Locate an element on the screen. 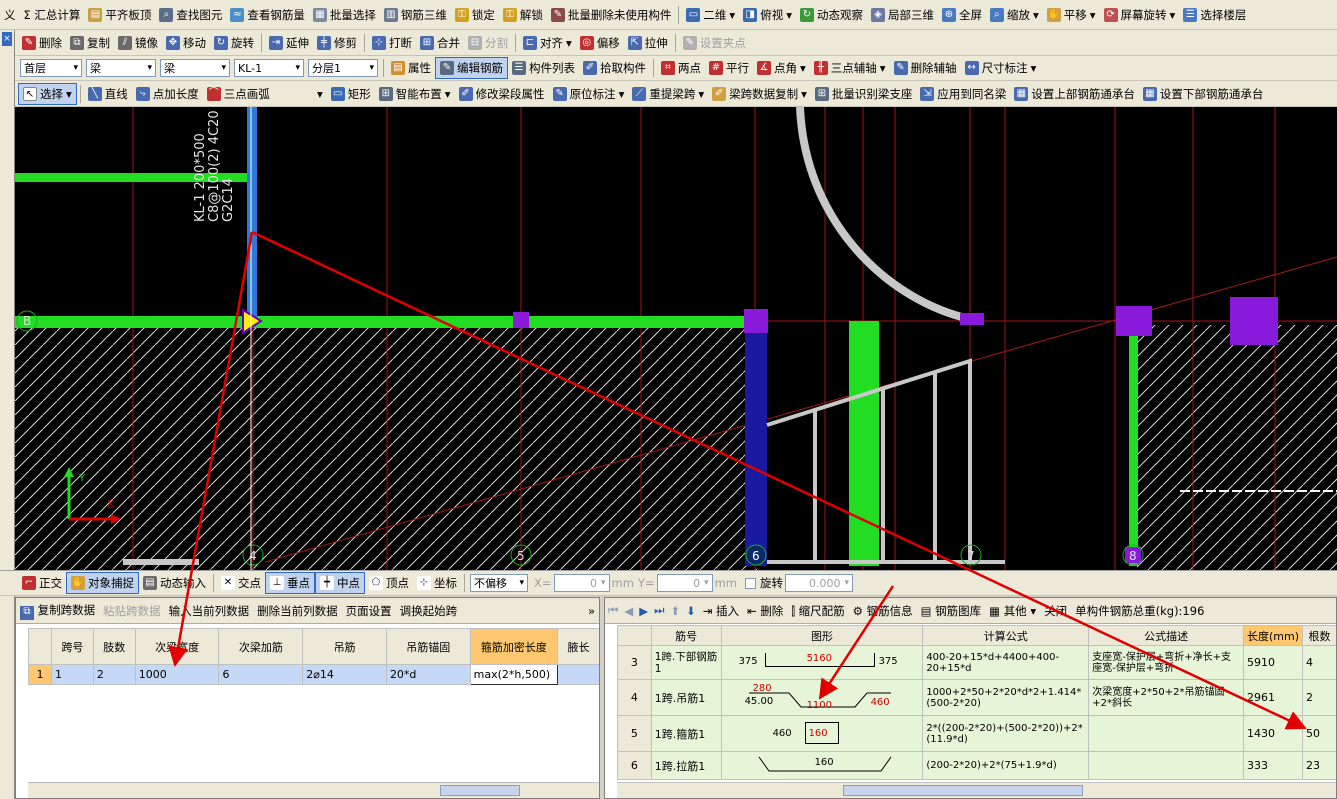  top-view-dropdown: ◨ 俯视 ▾ is located at coordinates (767, 15).